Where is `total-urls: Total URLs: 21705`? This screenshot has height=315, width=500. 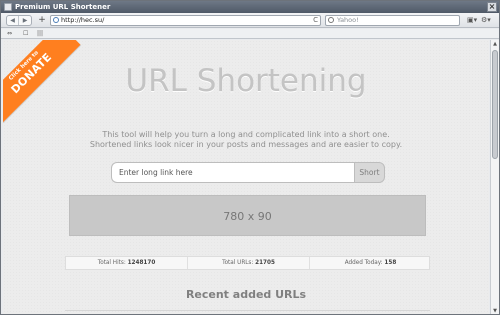 total-urls: Total URLs: 21705 is located at coordinates (249, 263).